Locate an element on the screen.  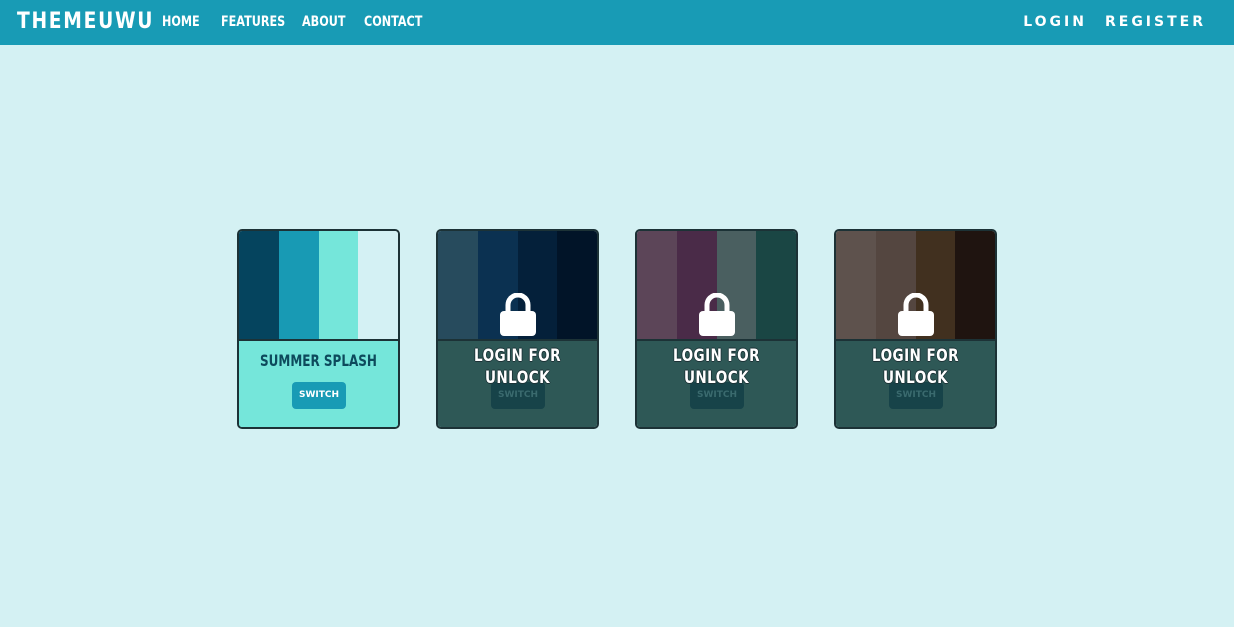
login-link: LOGIN is located at coordinates (1055, 22).